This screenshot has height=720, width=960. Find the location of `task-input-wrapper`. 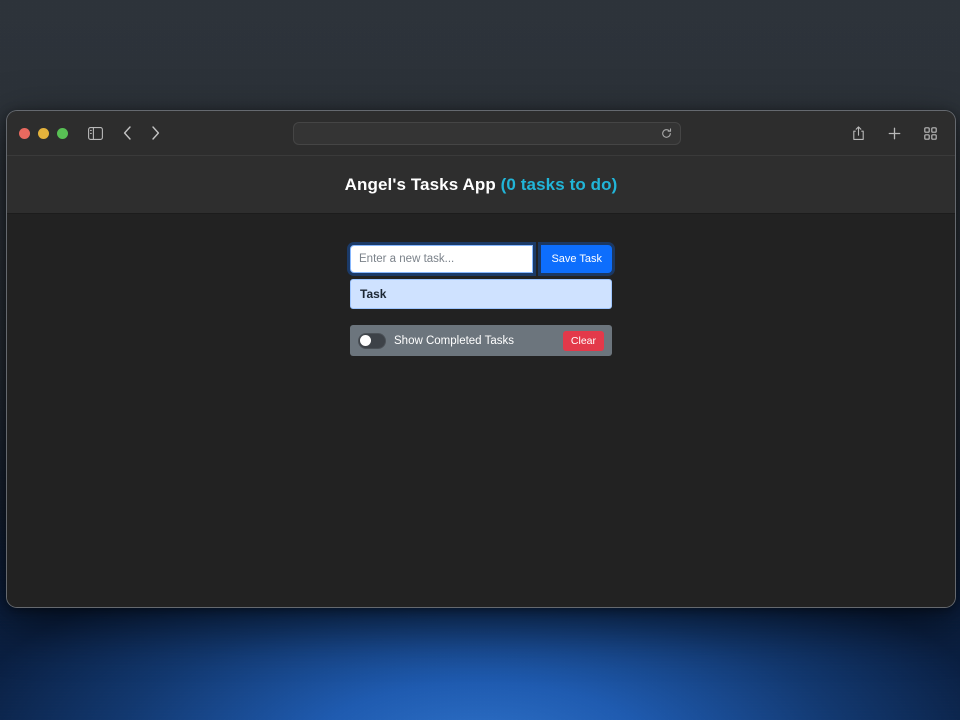

task-input-wrapper is located at coordinates (442, 259).